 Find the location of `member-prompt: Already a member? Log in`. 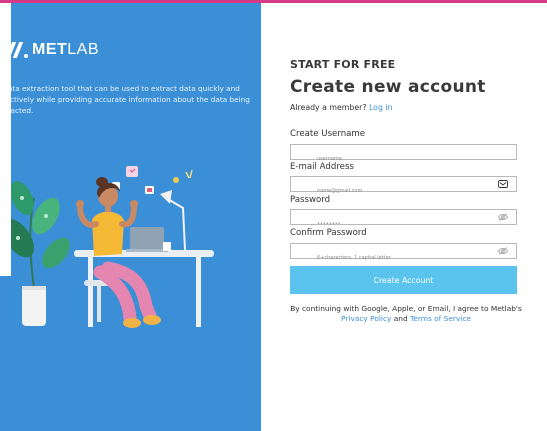

member-prompt: Already a member? Log in is located at coordinates (341, 107).